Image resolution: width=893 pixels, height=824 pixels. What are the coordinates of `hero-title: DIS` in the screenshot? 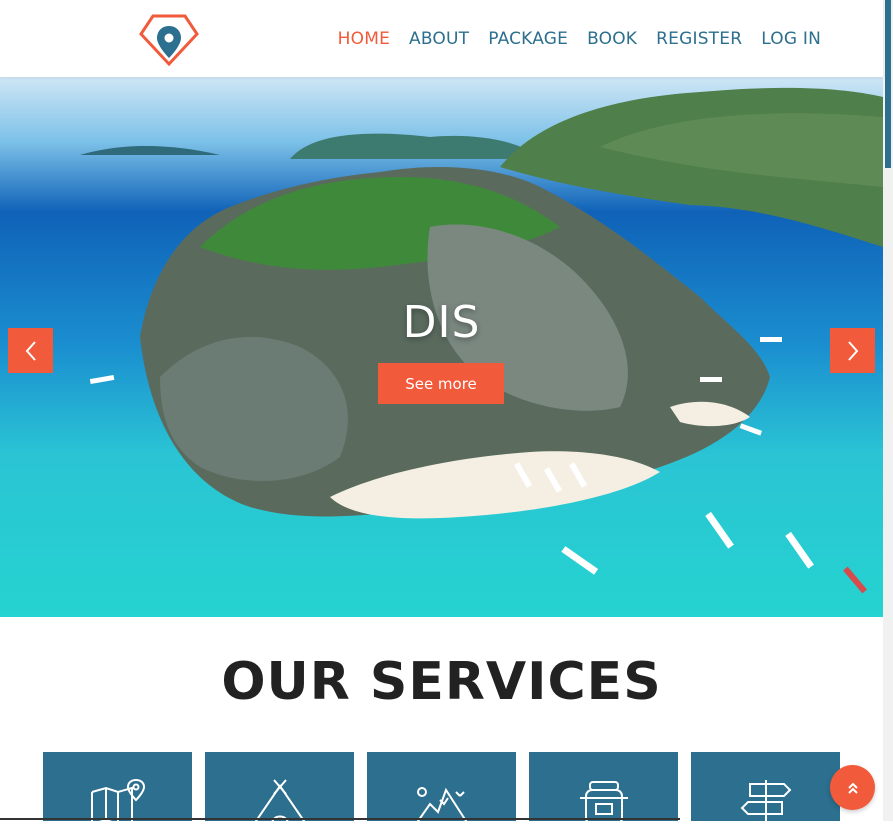 It's located at (441, 322).